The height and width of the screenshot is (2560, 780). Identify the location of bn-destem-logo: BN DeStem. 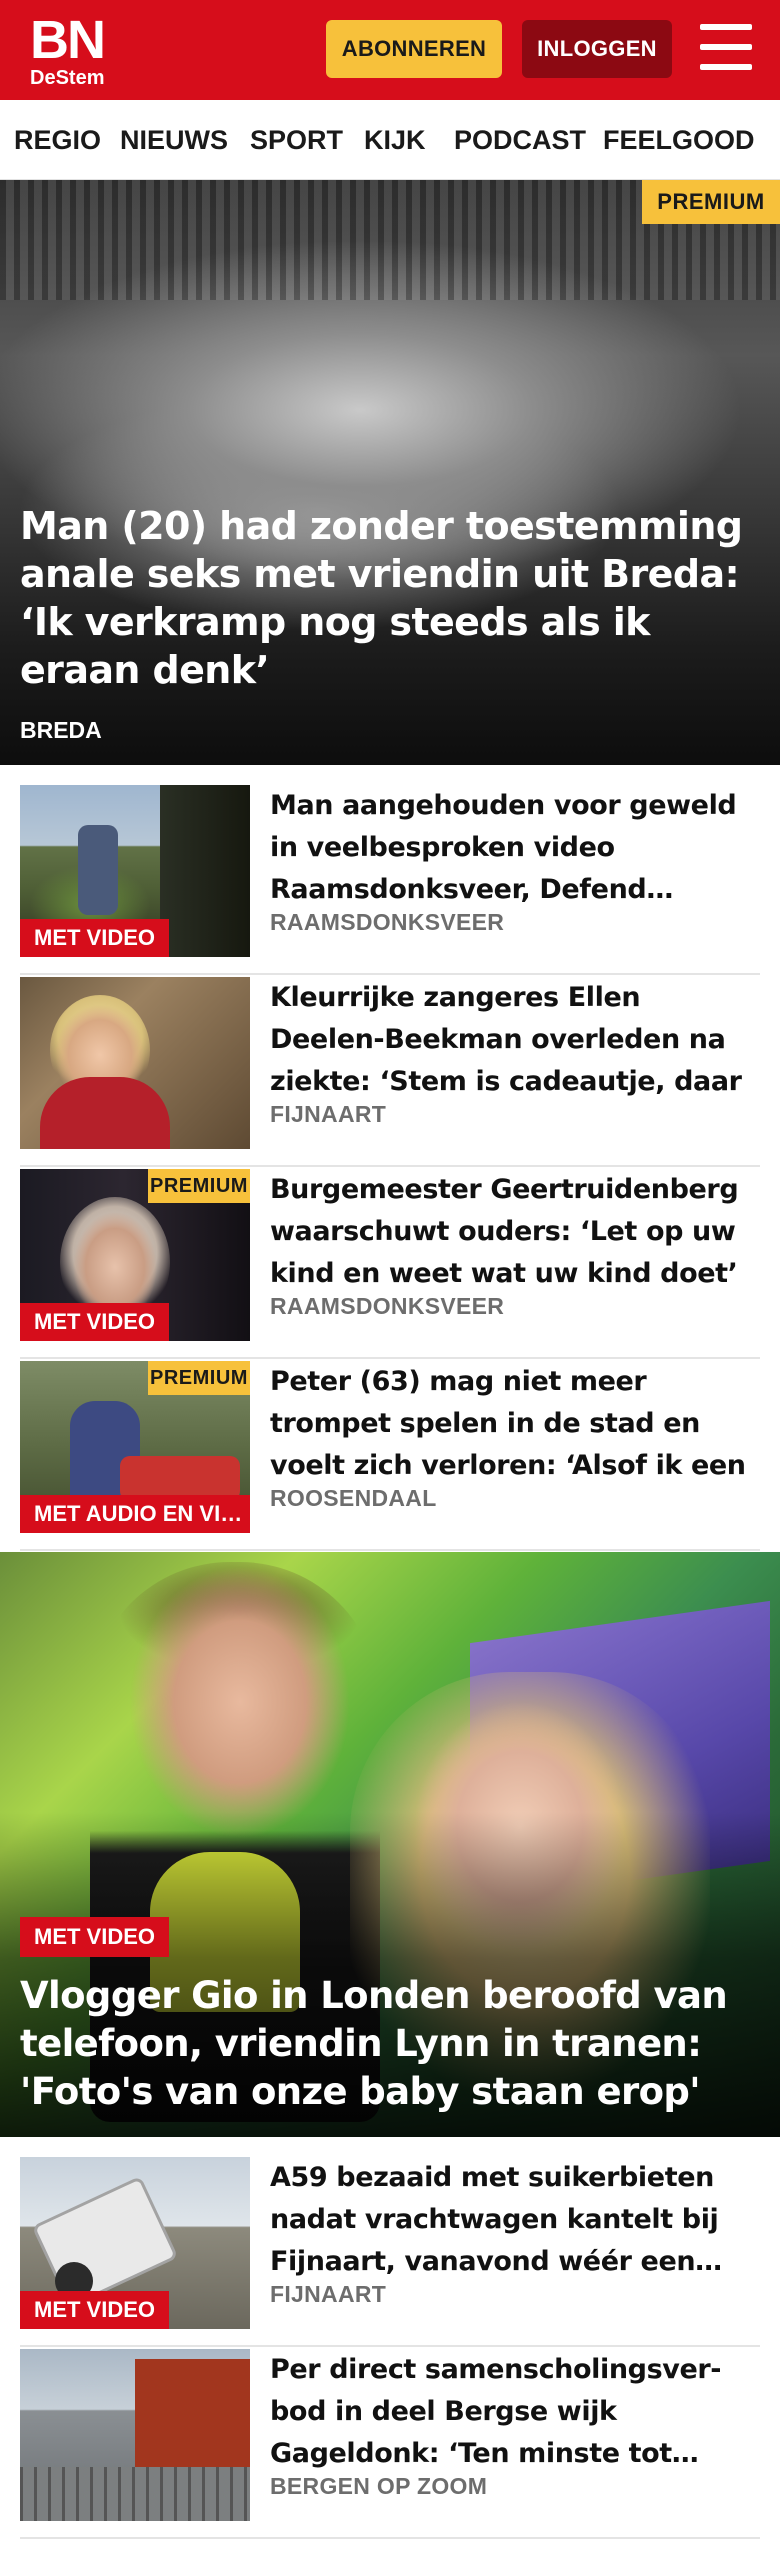
(71, 49).